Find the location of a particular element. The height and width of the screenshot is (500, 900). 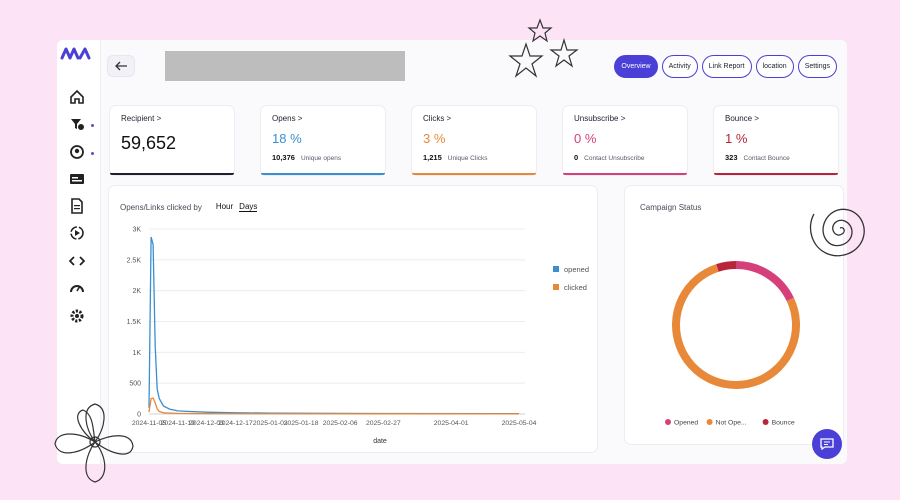

tab-location: location is located at coordinates (774, 66).